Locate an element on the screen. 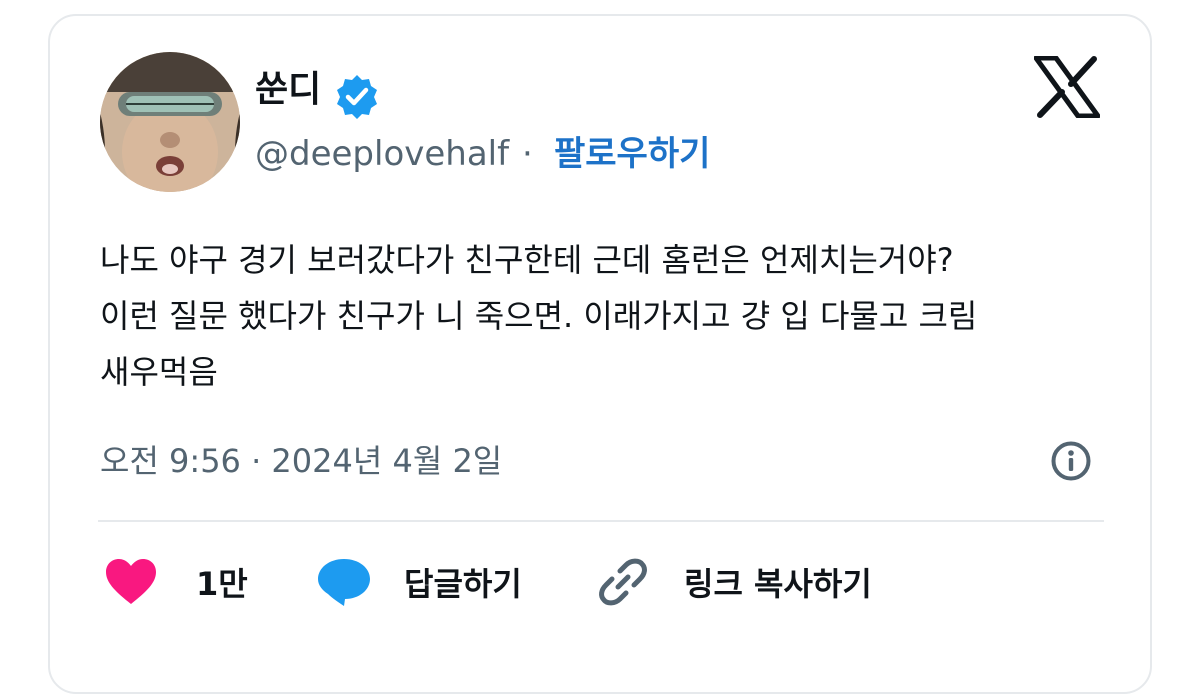  speech-bubble-icon is located at coordinates (344, 582).